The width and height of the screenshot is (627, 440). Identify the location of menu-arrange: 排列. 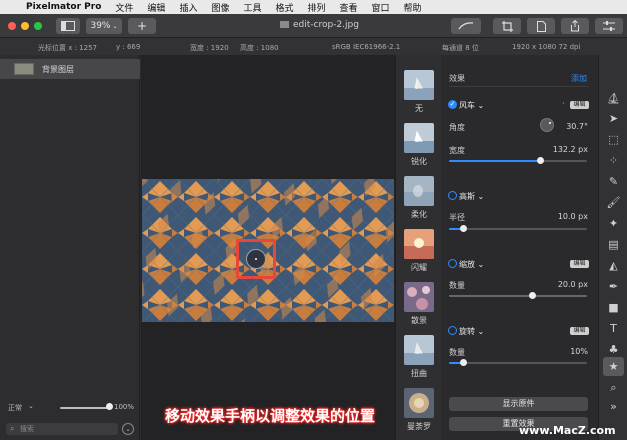
(317, 7).